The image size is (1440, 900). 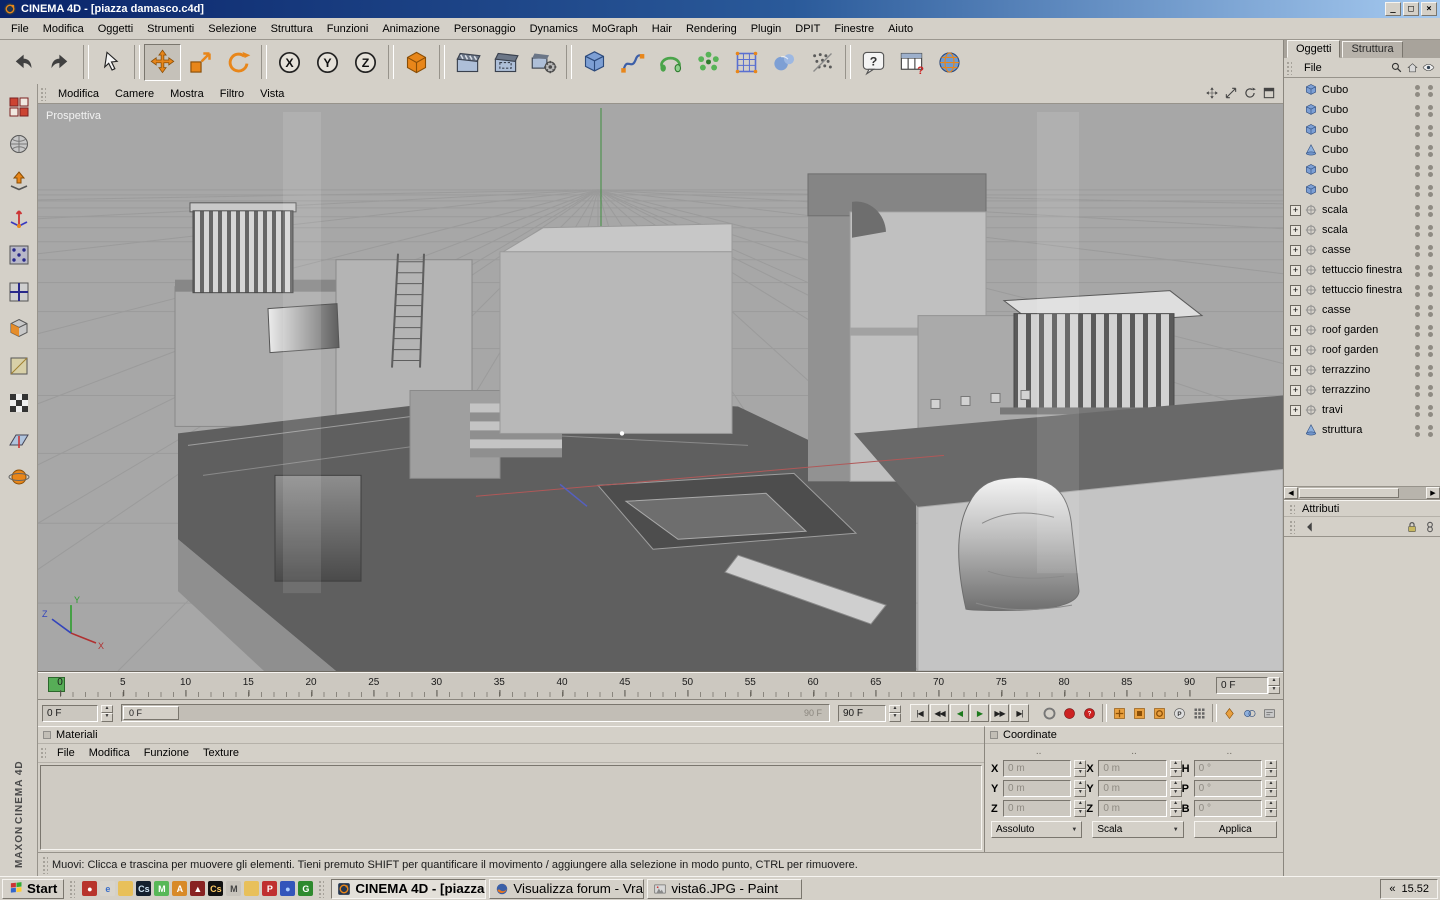 What do you see at coordinates (862, 713) in the screenshot?
I see `end-frame-field: 90 F` at bounding box center [862, 713].